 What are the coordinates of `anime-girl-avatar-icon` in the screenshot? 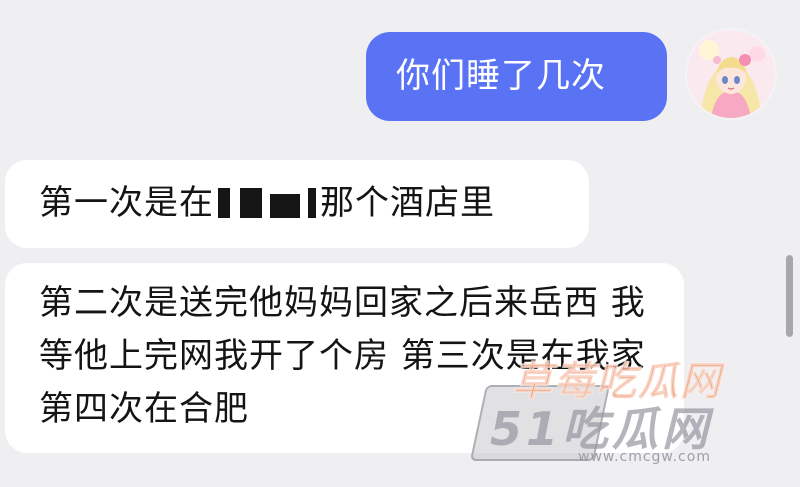 It's located at (731, 74).